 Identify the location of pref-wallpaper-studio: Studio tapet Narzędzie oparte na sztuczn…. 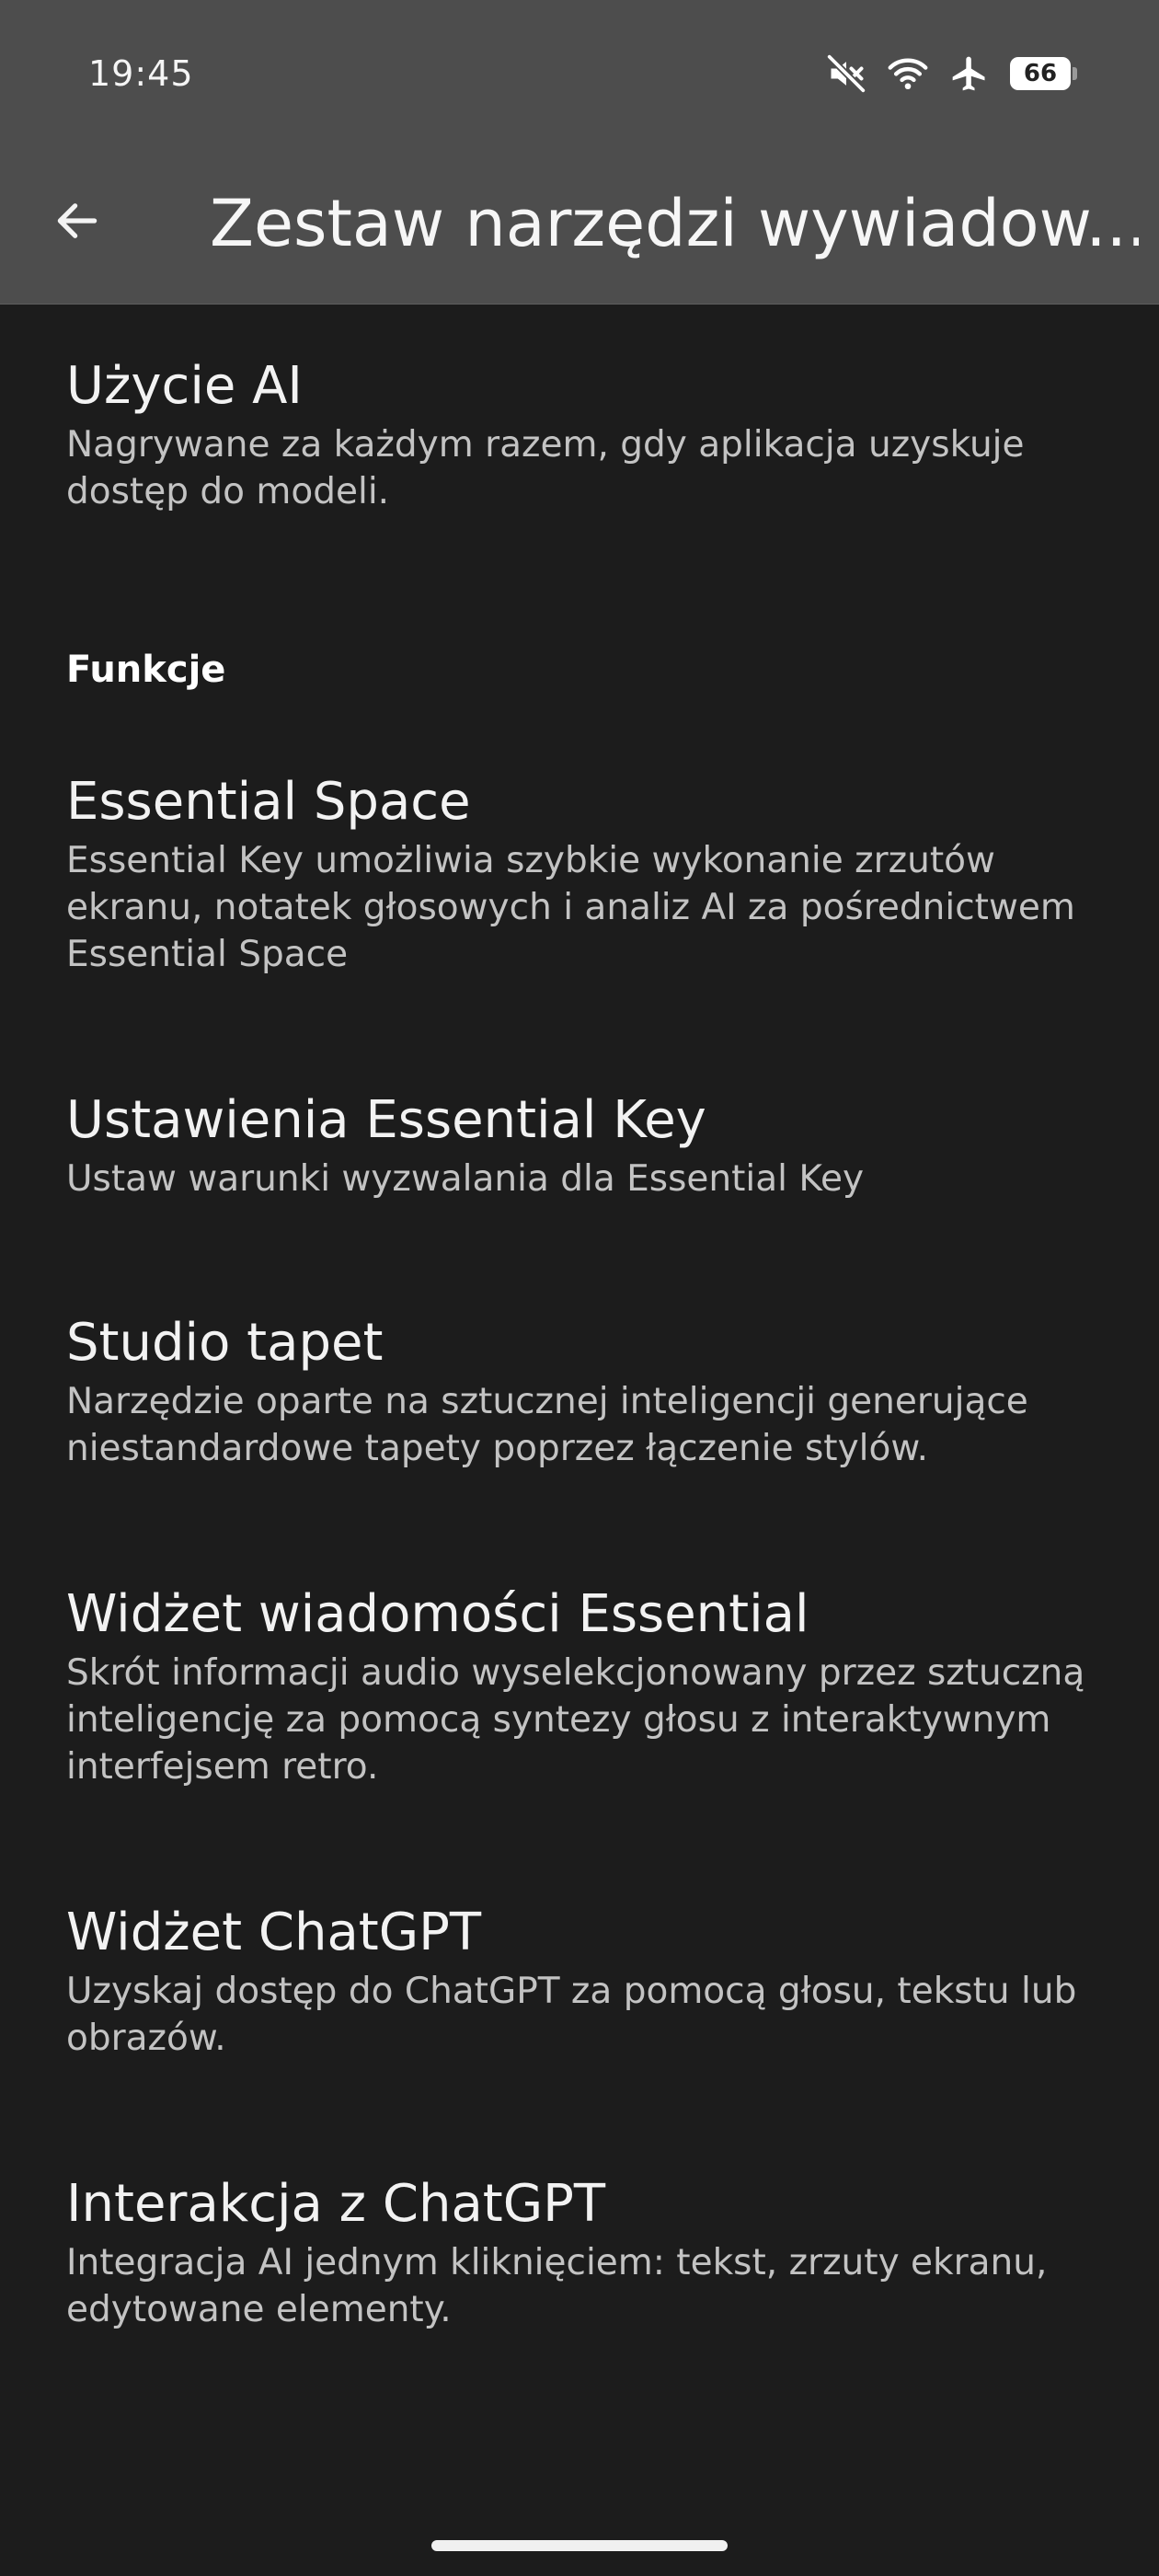
(579, 1390).